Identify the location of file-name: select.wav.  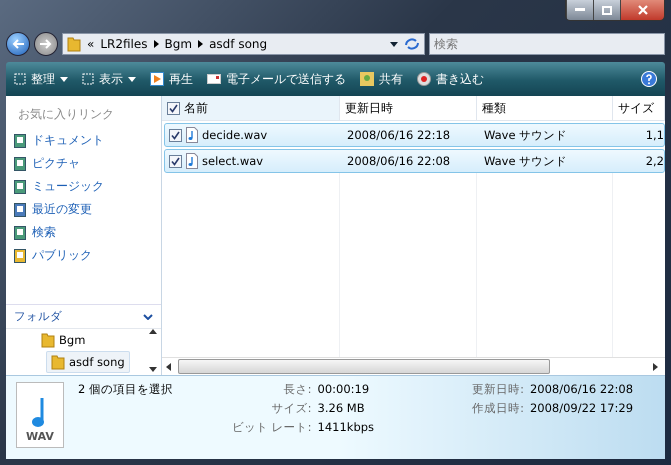
(233, 161).